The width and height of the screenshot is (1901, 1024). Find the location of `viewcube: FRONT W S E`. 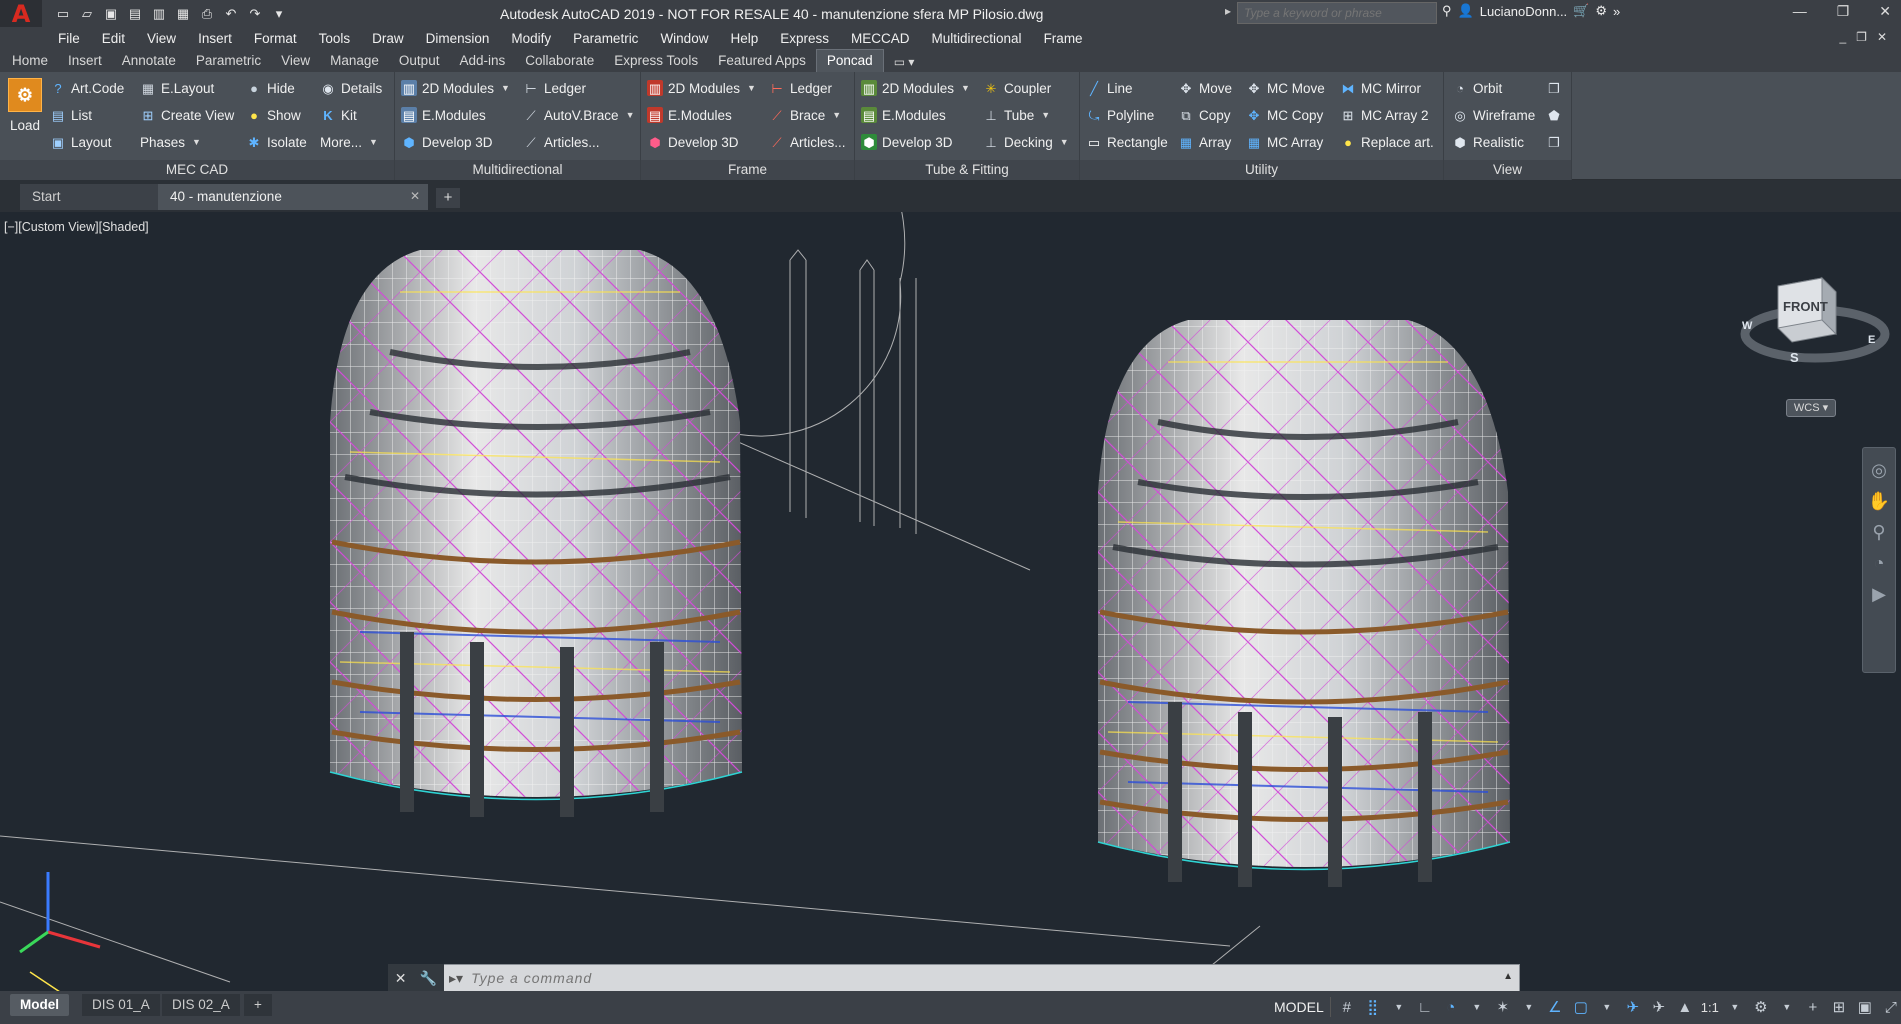

viewcube: FRONT W S E is located at coordinates (1815, 324).